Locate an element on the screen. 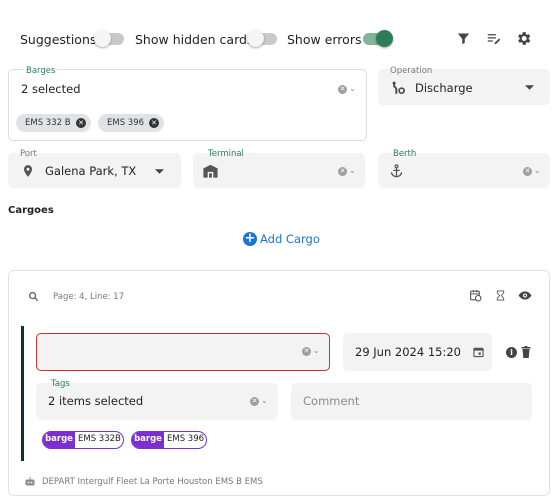 The width and height of the screenshot is (556, 503). port-value: Galena Park, TX is located at coordinates (91, 171).